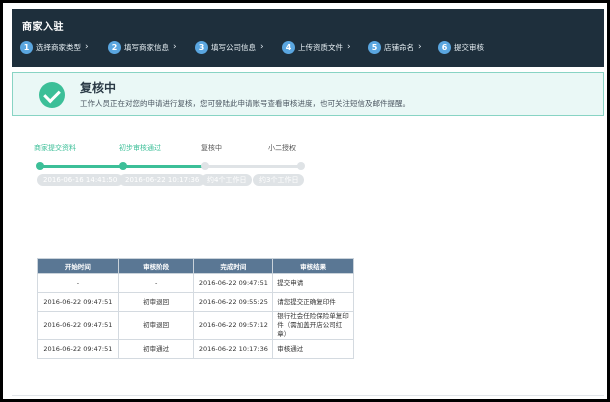 The width and height of the screenshot is (610, 402). What do you see at coordinates (233, 302) in the screenshot?
I see `cell-complete-time: 2016-06-22 09:55:25` at bounding box center [233, 302].